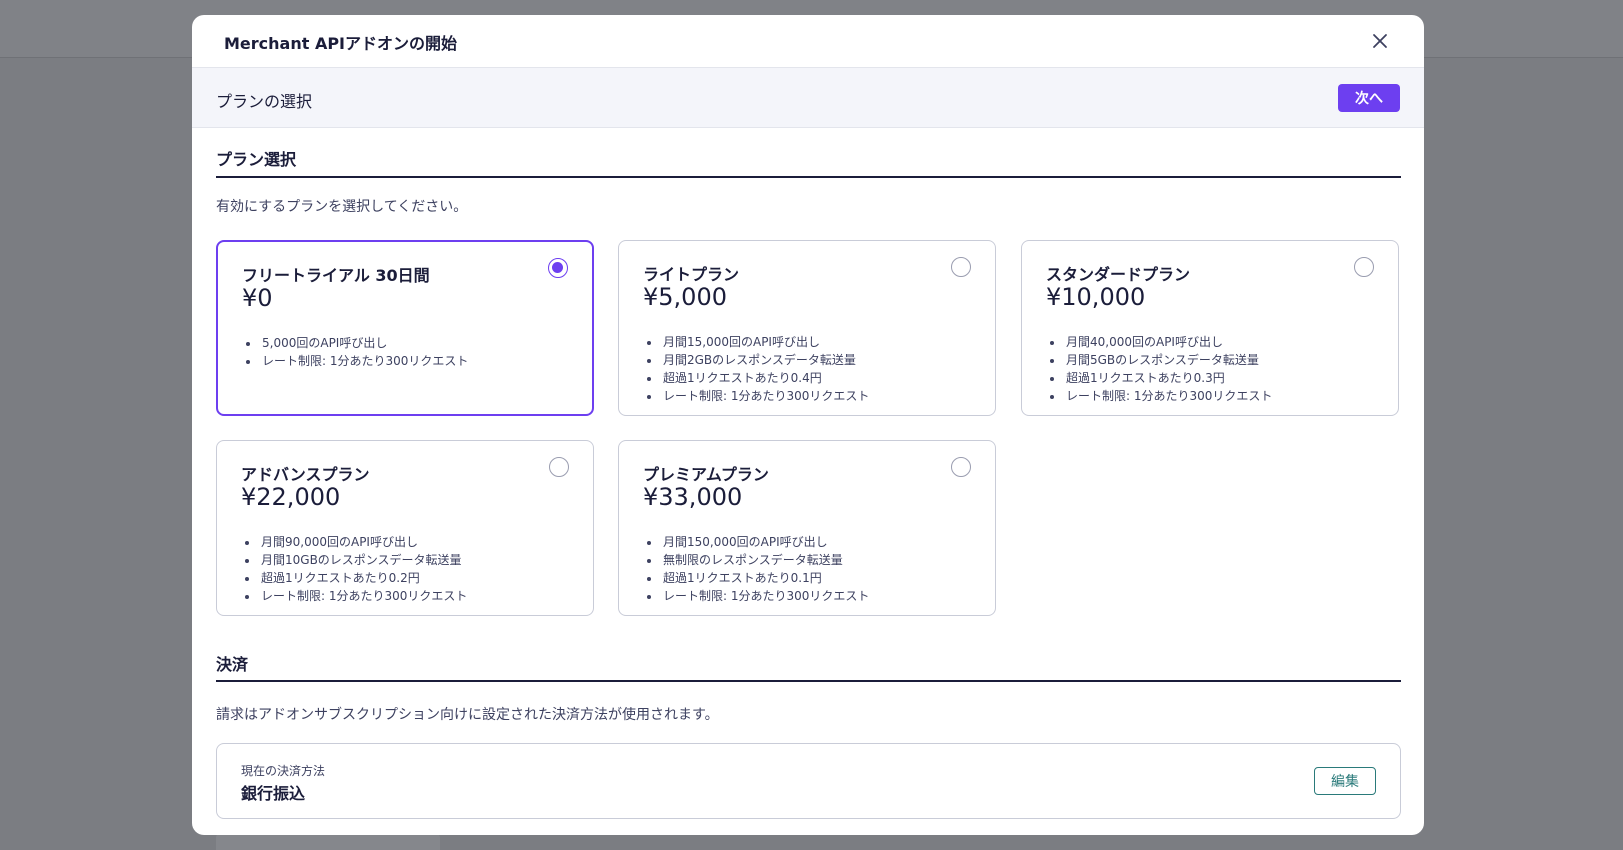 This screenshot has width=1623, height=850. I want to click on plan-feature: 月間15,000回のAPI呼び出し, so click(765, 342).